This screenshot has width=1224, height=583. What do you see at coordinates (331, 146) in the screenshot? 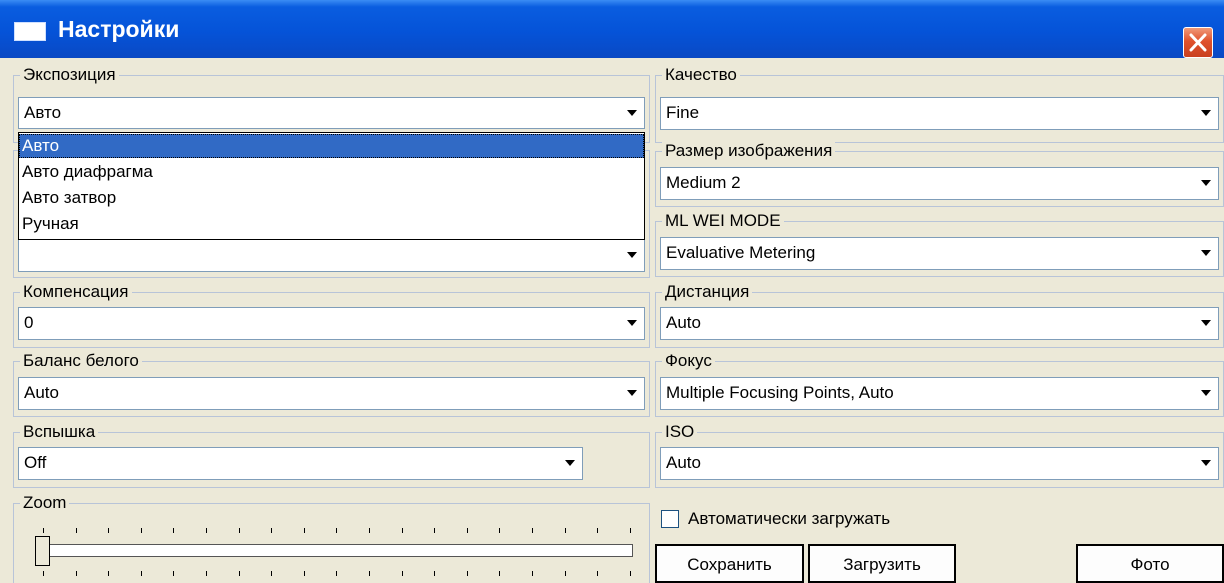
I see `exposure-option: Авто` at bounding box center [331, 146].